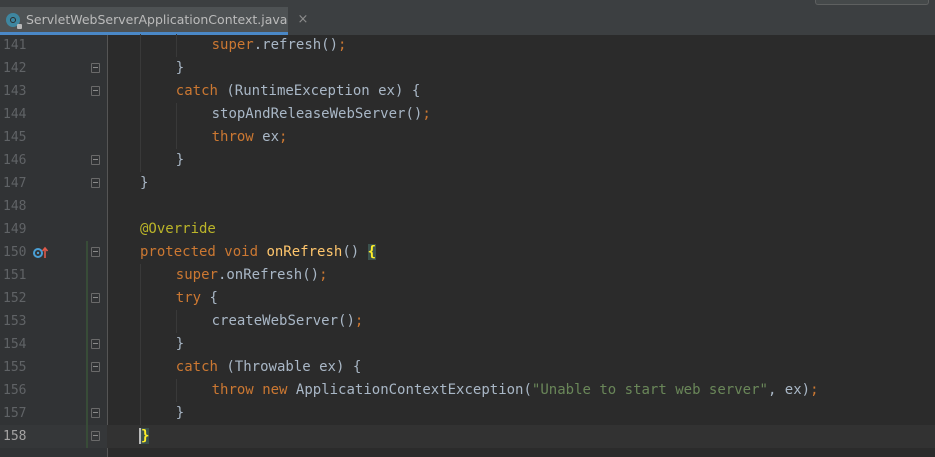 Image resolution: width=935 pixels, height=457 pixels. I want to click on code-text: throw ex;, so click(250, 137).